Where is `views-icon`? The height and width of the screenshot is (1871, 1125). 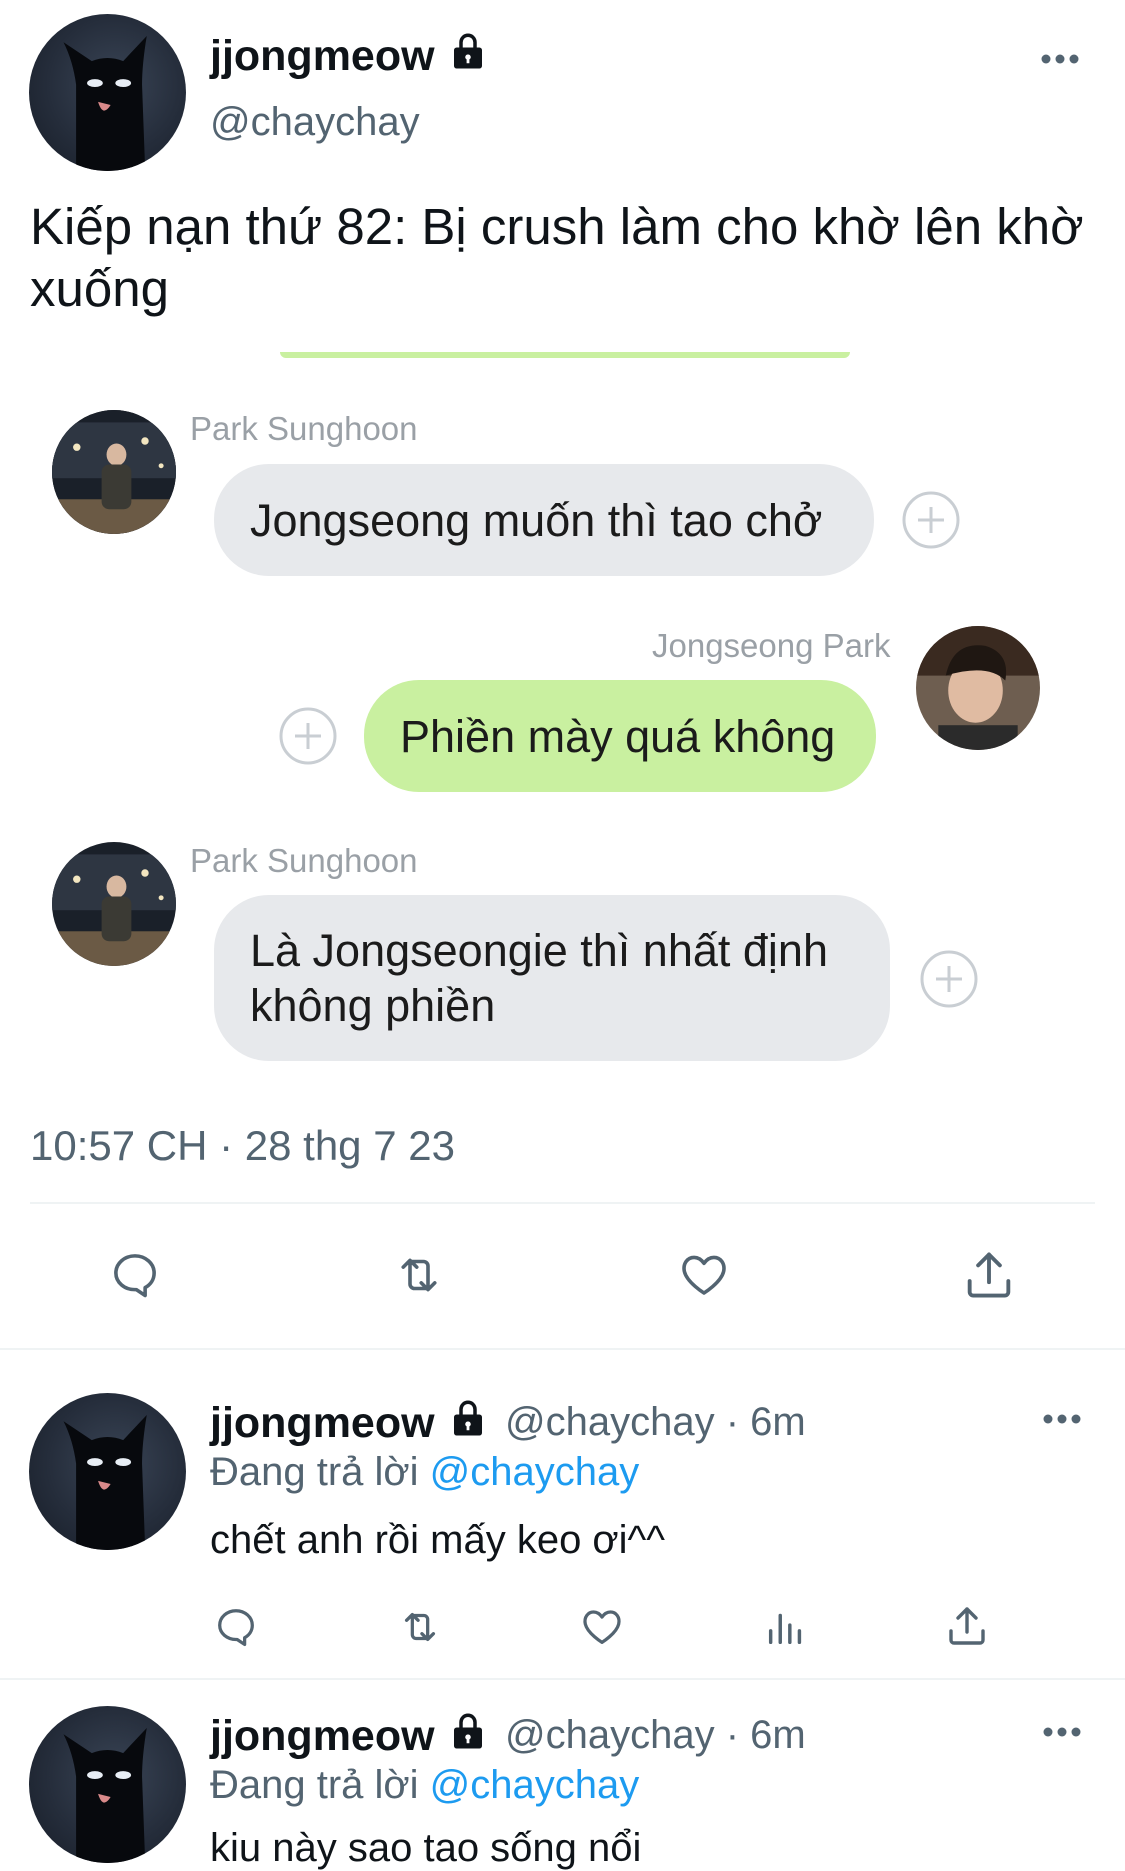 views-icon is located at coordinates (786, 1627).